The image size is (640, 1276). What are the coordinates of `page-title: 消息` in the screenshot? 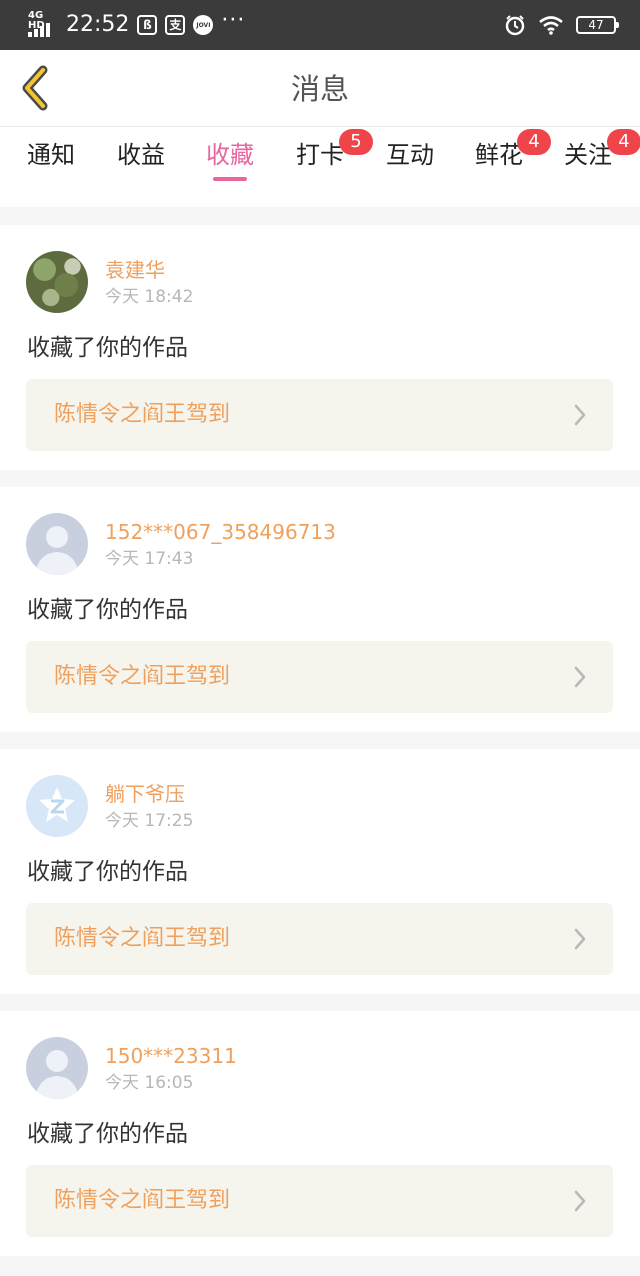 It's located at (319, 89).